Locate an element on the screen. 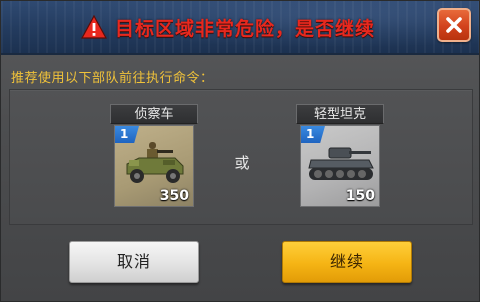 The image size is (480, 302). title-group: 目标区域非常危险，是否继续 is located at coordinates (228, 27).